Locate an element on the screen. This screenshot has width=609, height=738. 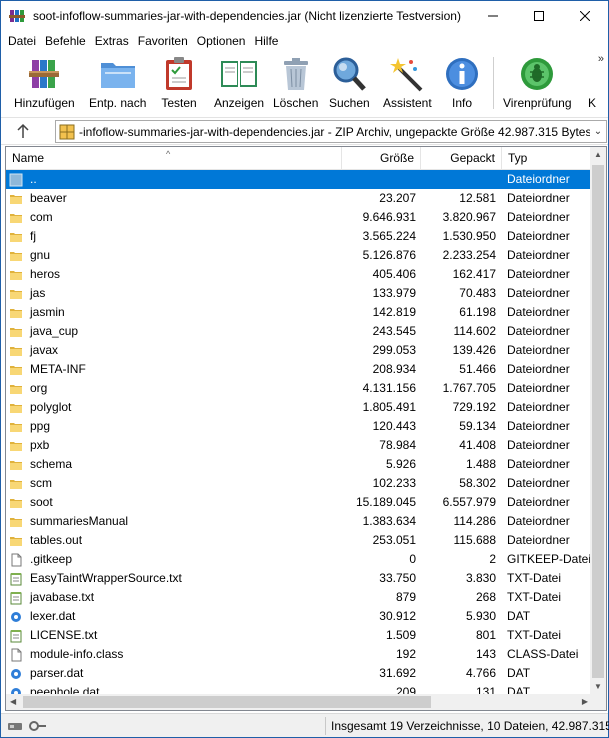
row-size: 253.051 is located at coordinates (394, 540).